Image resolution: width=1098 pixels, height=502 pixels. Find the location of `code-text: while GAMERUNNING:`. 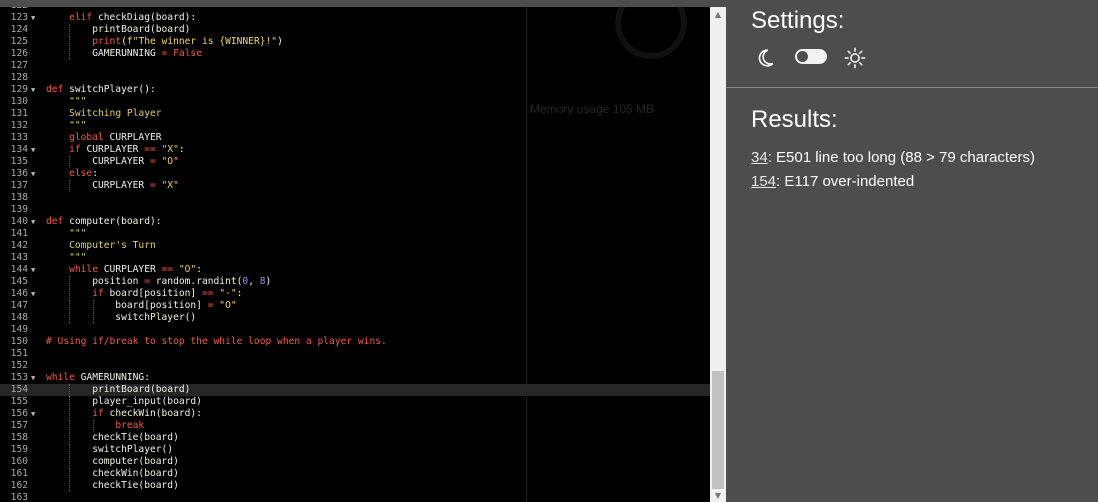

code-text: while GAMERUNNING: is located at coordinates (98, 377).